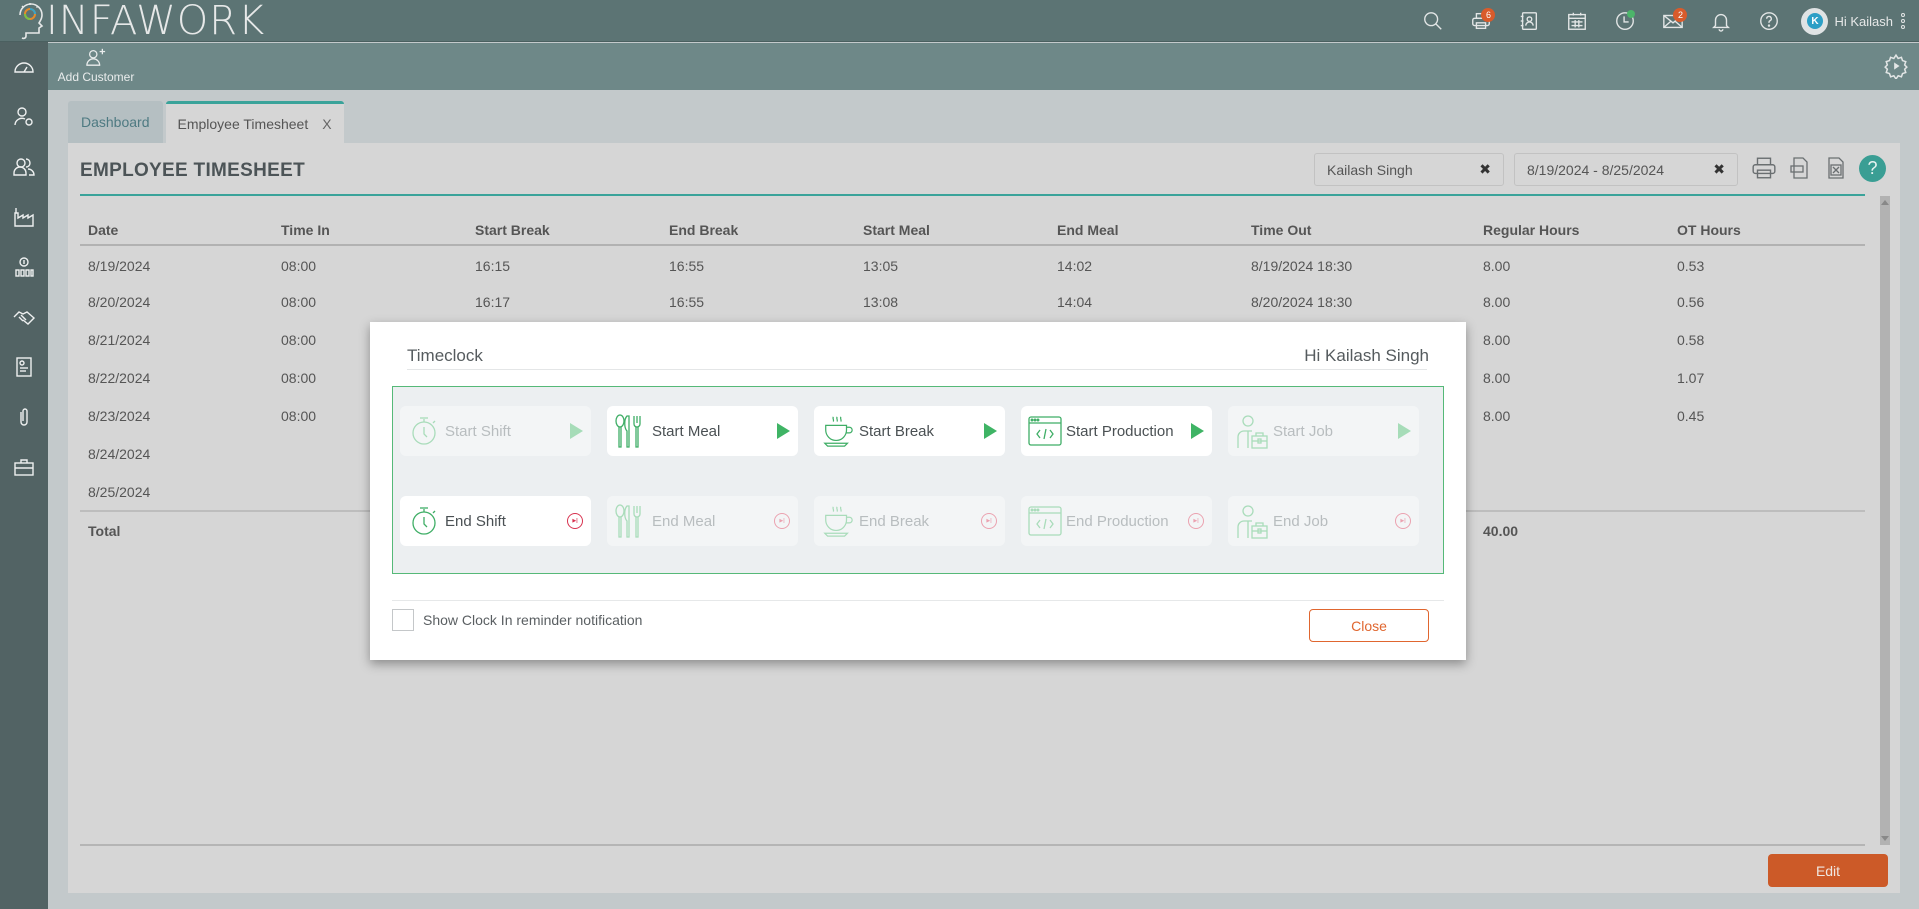  Describe the element at coordinates (1767, 529) in the screenshot. I see `total-ot-hours` at that location.